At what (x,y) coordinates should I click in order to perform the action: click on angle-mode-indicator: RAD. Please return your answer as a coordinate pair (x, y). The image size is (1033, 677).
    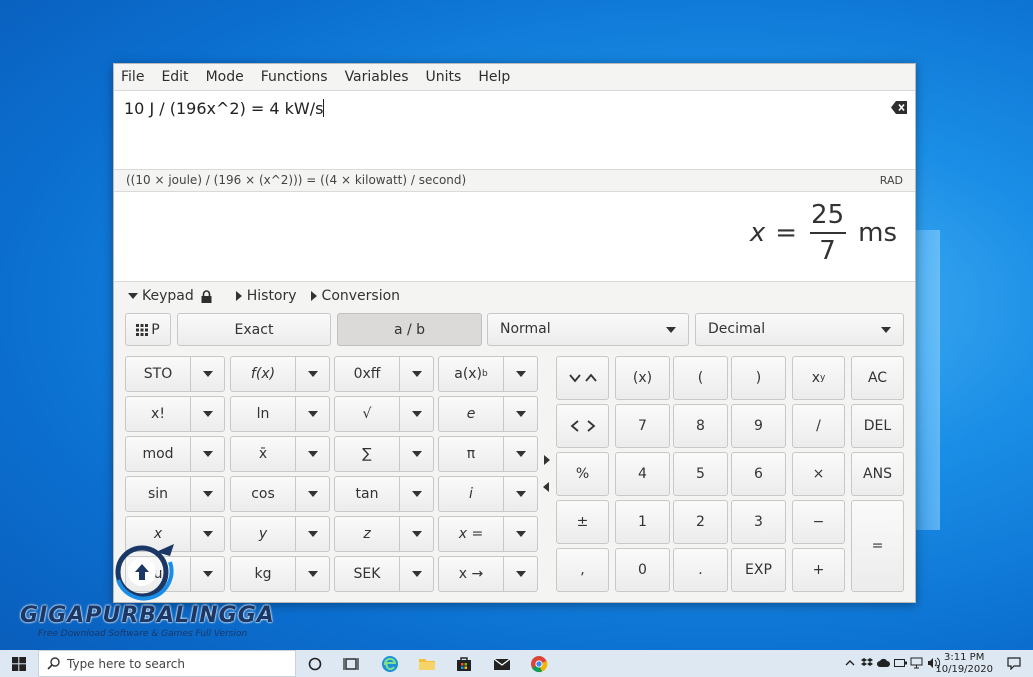
    Looking at the image, I should click on (891, 180).